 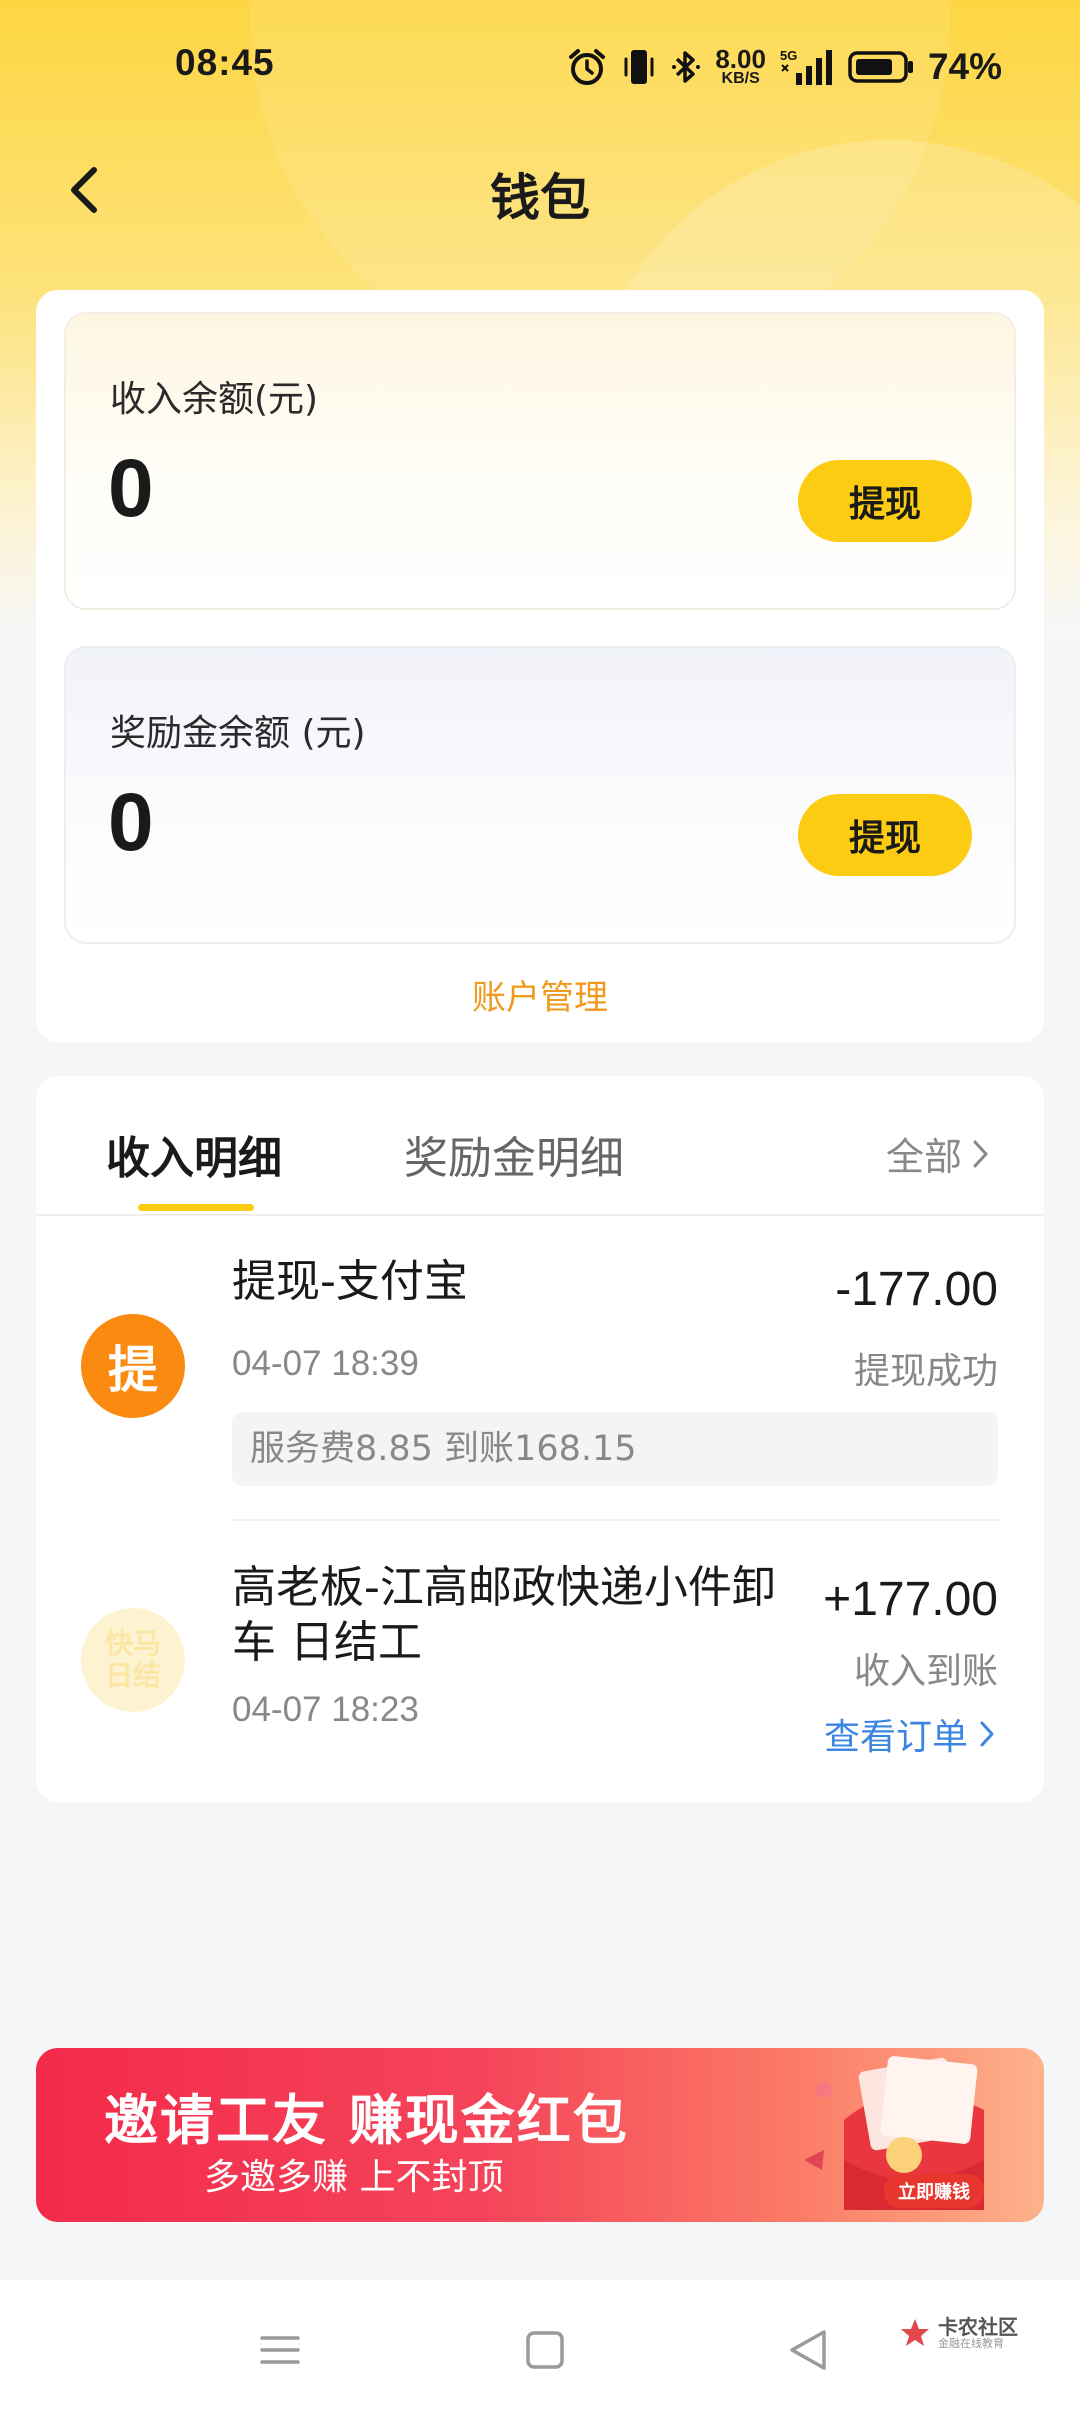 What do you see at coordinates (788, 55) in the screenshot?
I see `network-type: 5G` at bounding box center [788, 55].